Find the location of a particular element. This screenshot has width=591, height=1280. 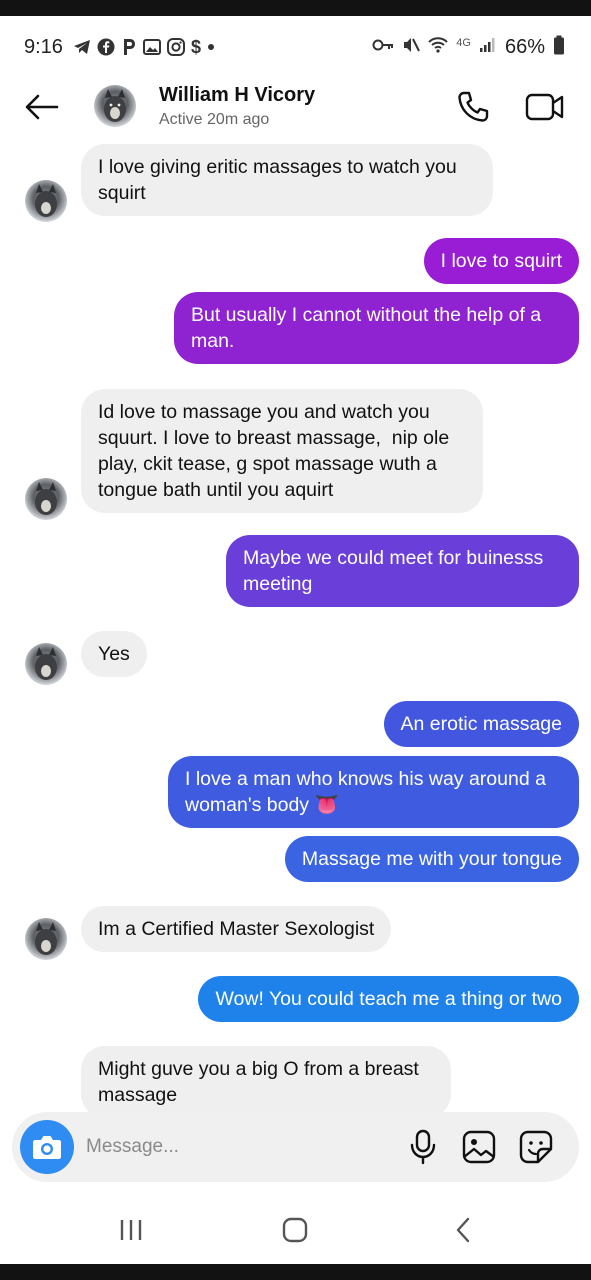

recents-icon is located at coordinates (131, 1230).